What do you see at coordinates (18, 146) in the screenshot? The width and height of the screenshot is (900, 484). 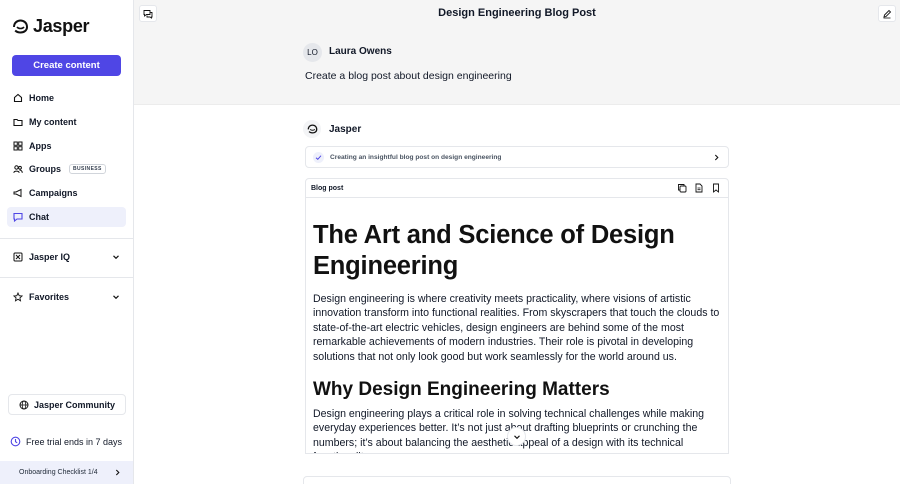 I see `apps-icon` at bounding box center [18, 146].